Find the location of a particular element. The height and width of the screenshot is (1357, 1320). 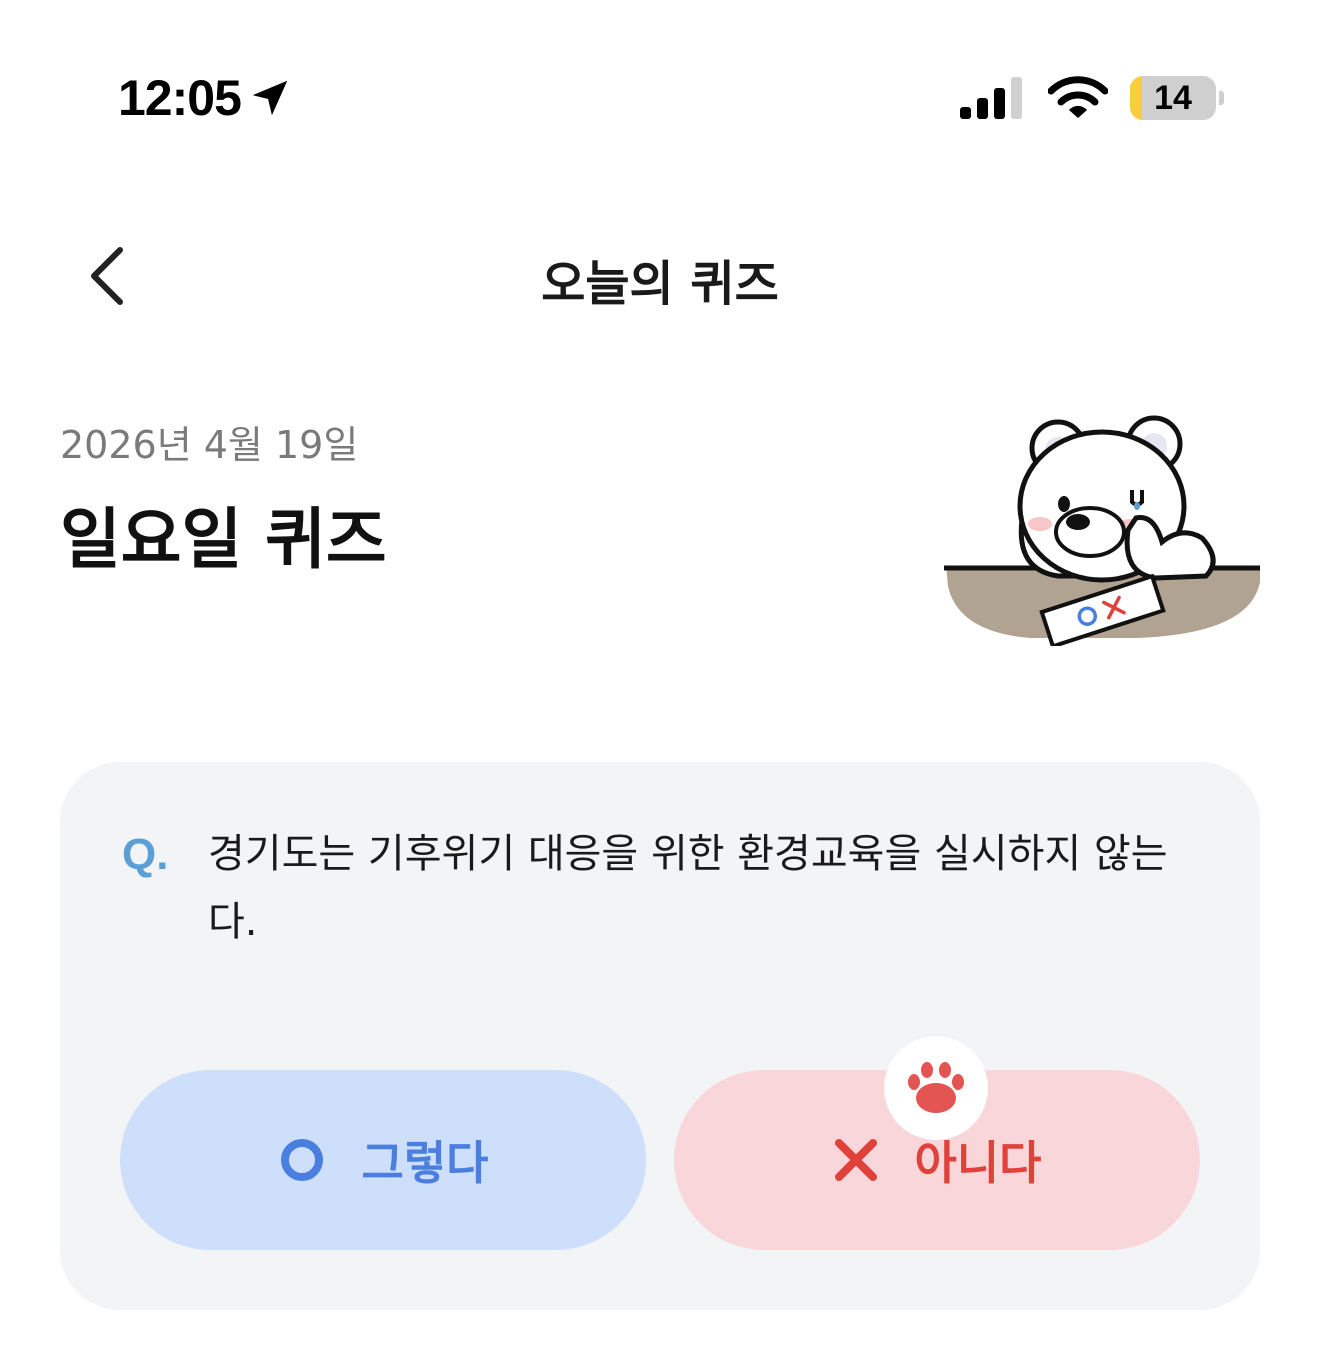

quiz-date: 2026년 4월 19일 is located at coordinates (209, 445).